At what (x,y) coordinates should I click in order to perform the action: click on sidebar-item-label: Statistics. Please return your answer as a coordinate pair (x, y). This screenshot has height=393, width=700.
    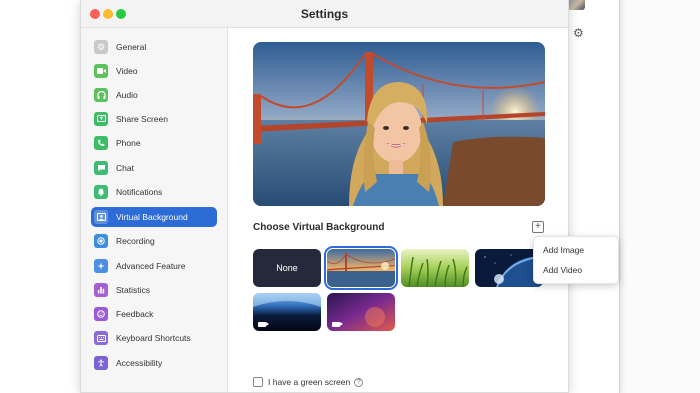
    Looking at the image, I should click on (133, 290).